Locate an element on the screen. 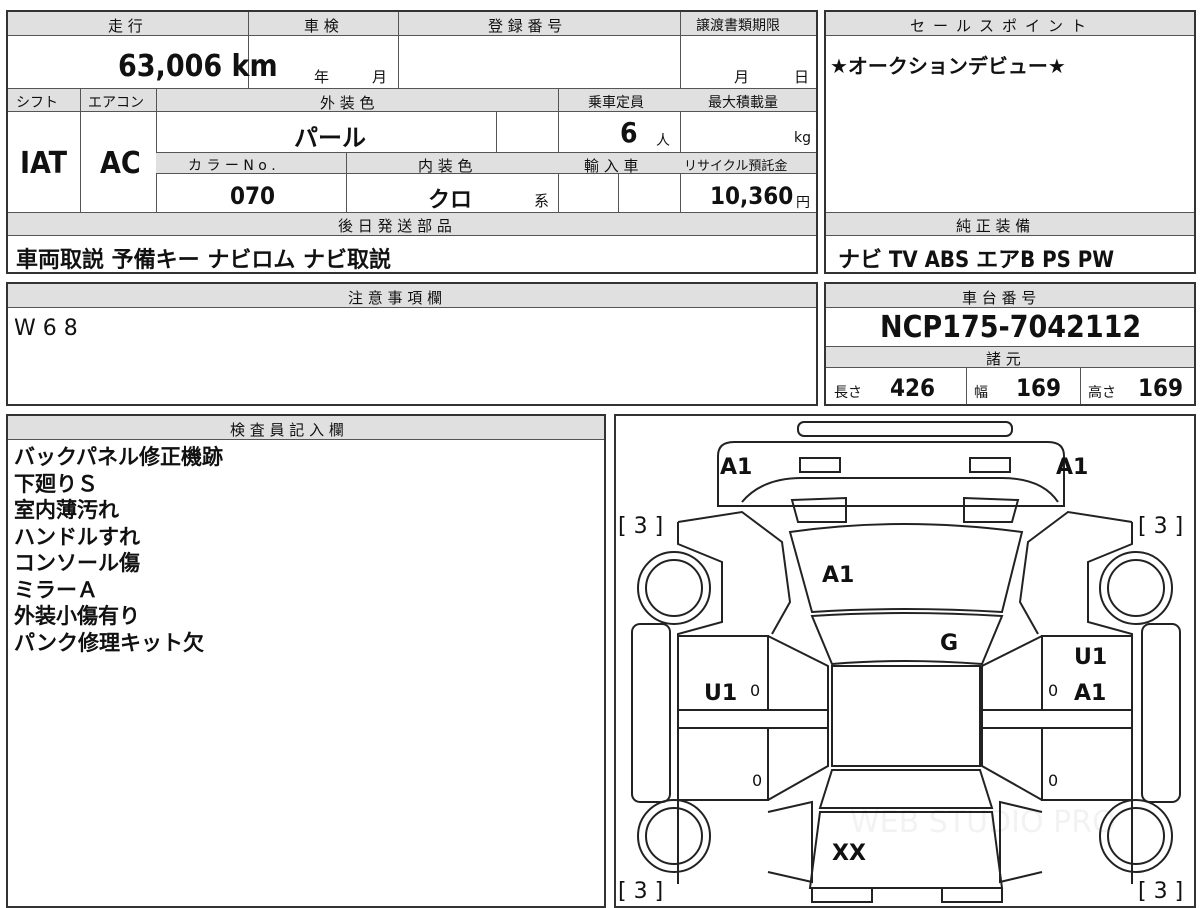 The width and height of the screenshot is (1200, 908). interior-suffix: 系 is located at coordinates (542, 201).